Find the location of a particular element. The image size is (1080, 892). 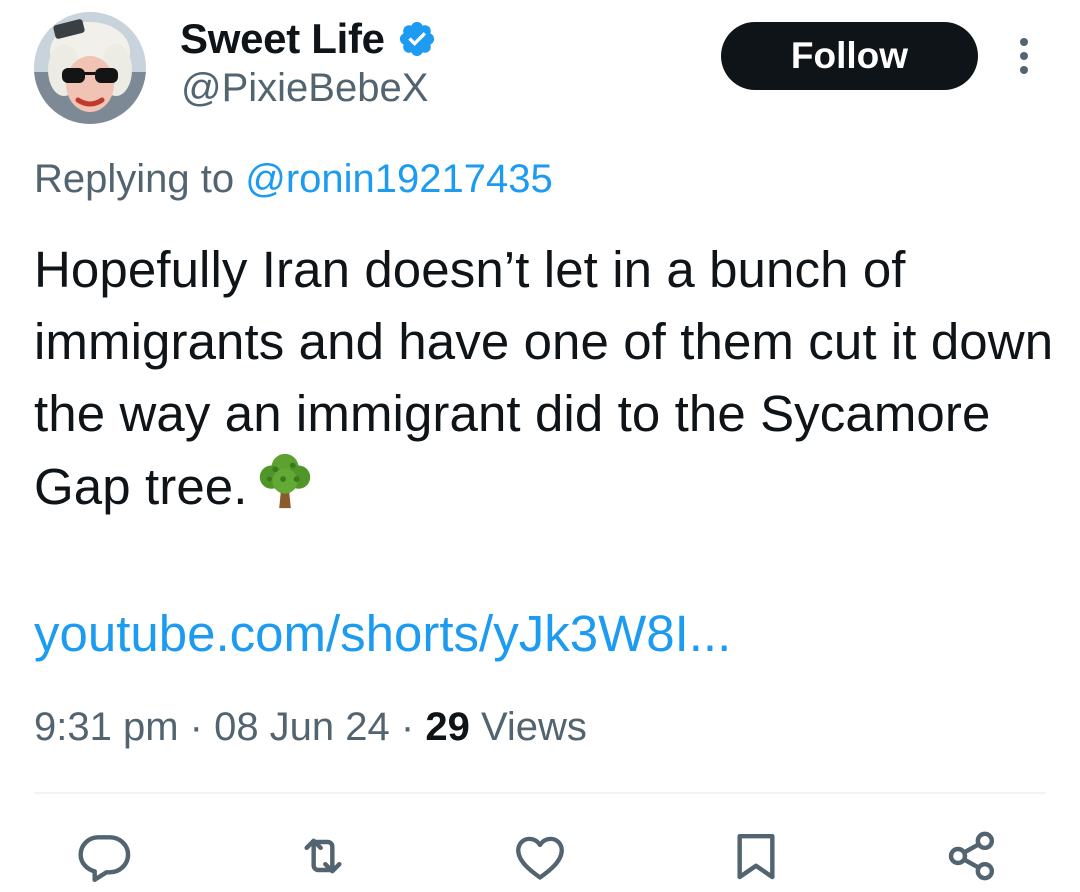

replying-to-label: Replying to is located at coordinates (140, 179).